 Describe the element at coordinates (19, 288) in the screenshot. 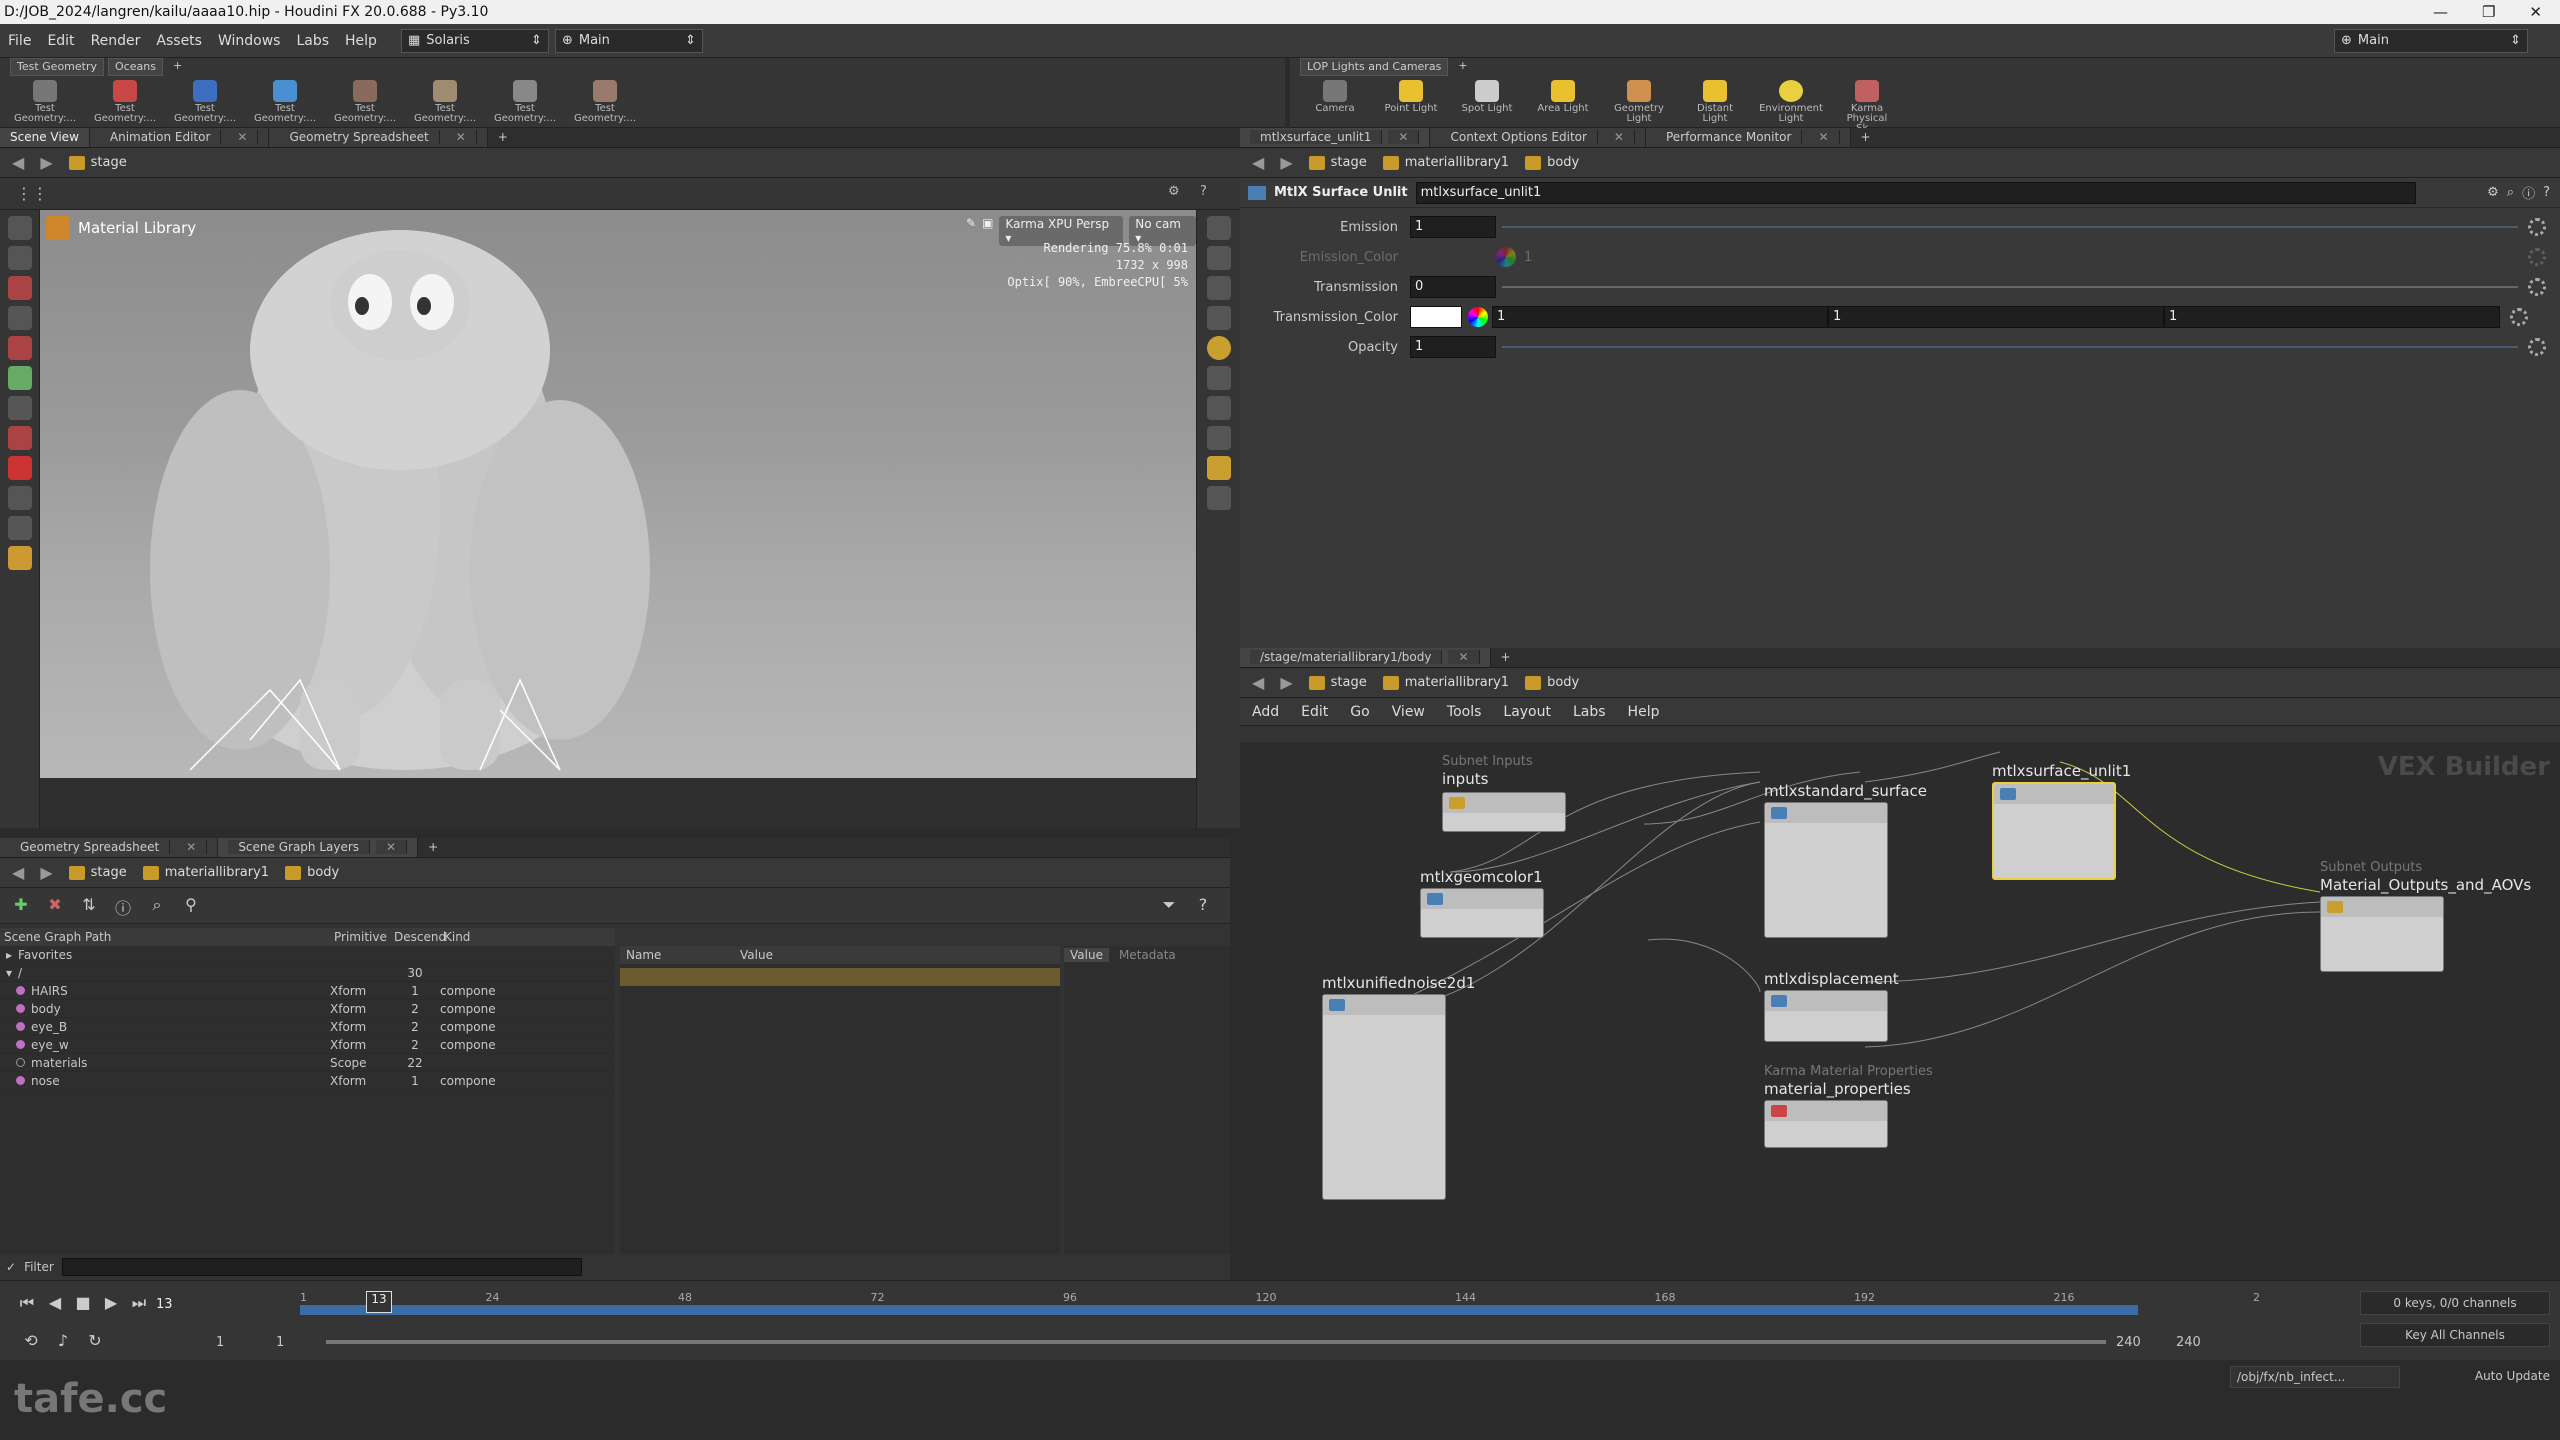

I see `move-tool-icon` at that location.